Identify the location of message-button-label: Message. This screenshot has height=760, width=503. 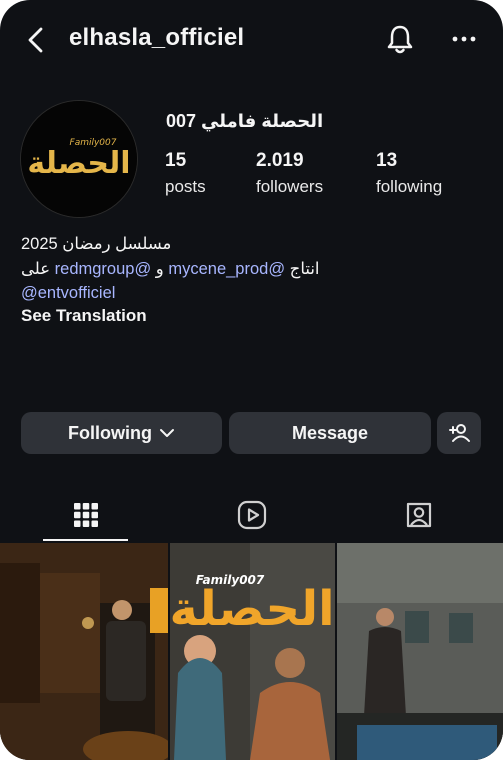
(330, 432).